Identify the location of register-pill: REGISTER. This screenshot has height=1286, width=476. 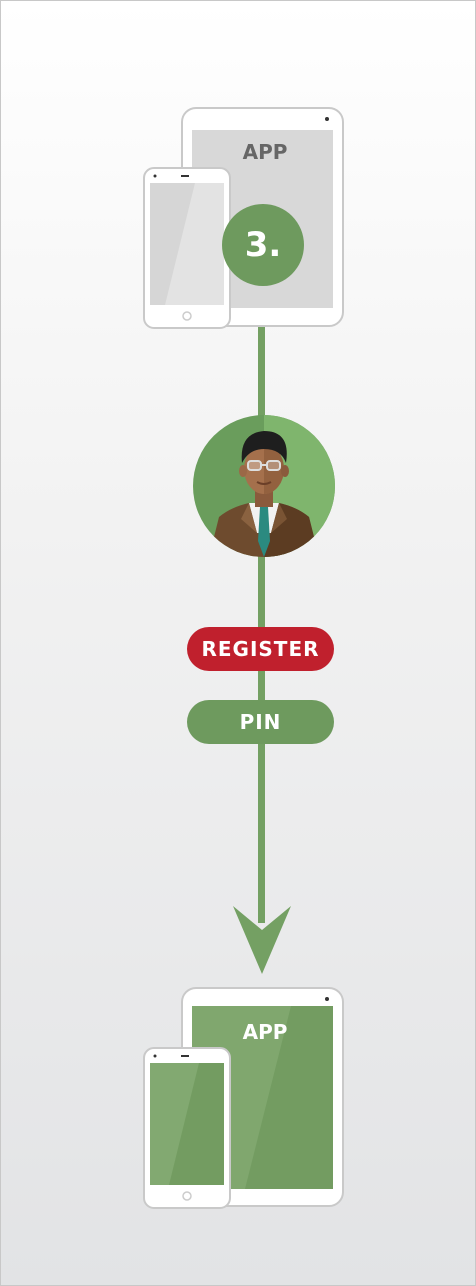
(260, 649).